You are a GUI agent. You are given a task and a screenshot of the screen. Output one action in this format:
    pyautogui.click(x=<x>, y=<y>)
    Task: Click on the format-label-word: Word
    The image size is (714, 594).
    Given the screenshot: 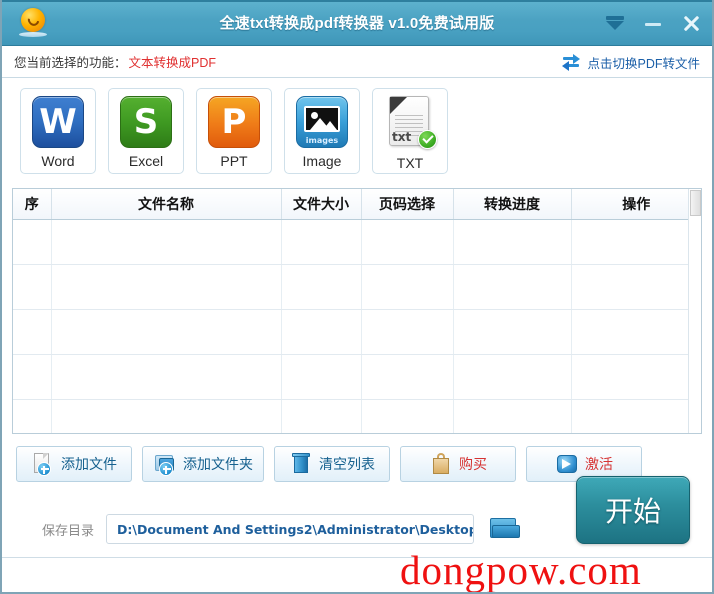 What is the action you would take?
    pyautogui.click(x=58, y=161)
    